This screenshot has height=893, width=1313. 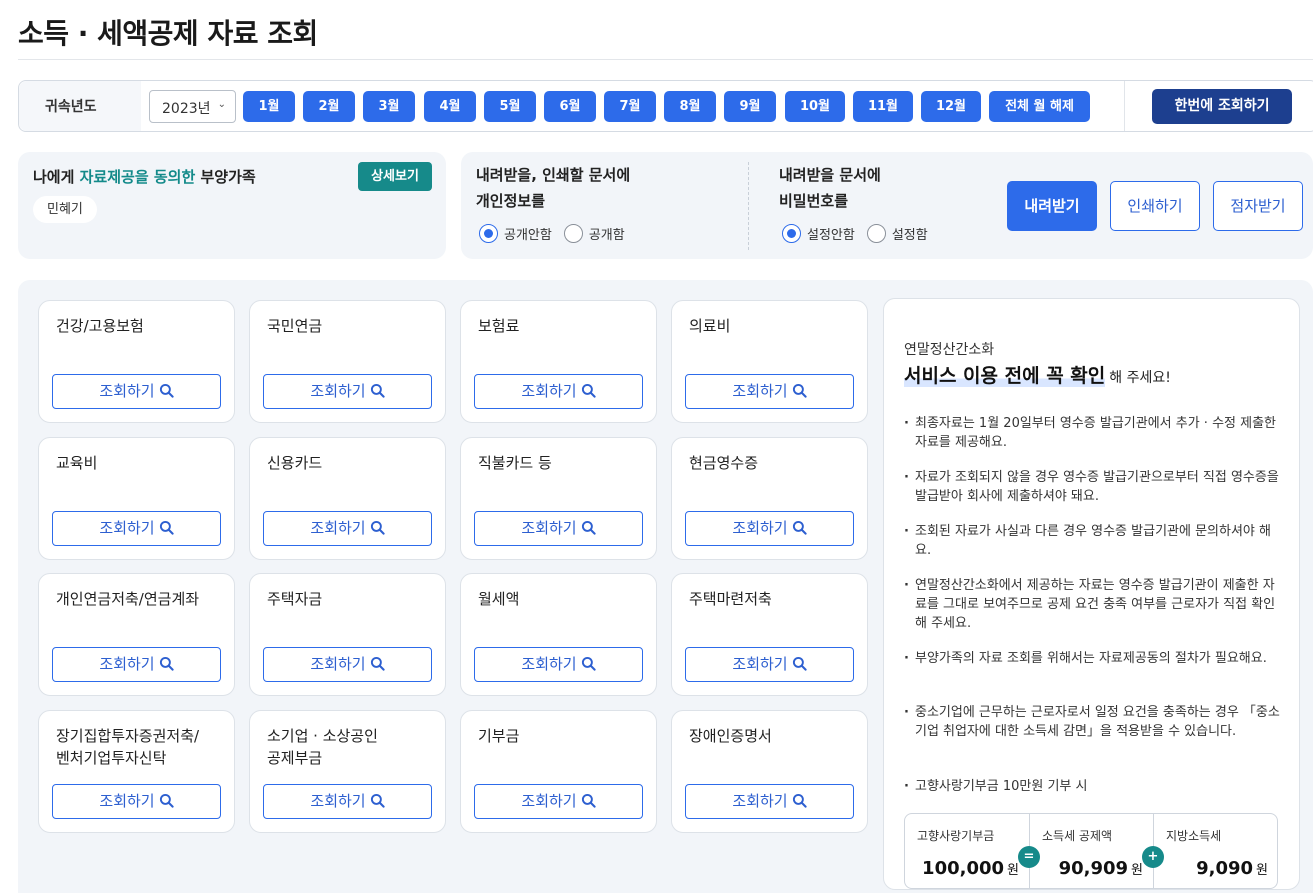 I want to click on month-button-8: 8월, so click(x=690, y=106).